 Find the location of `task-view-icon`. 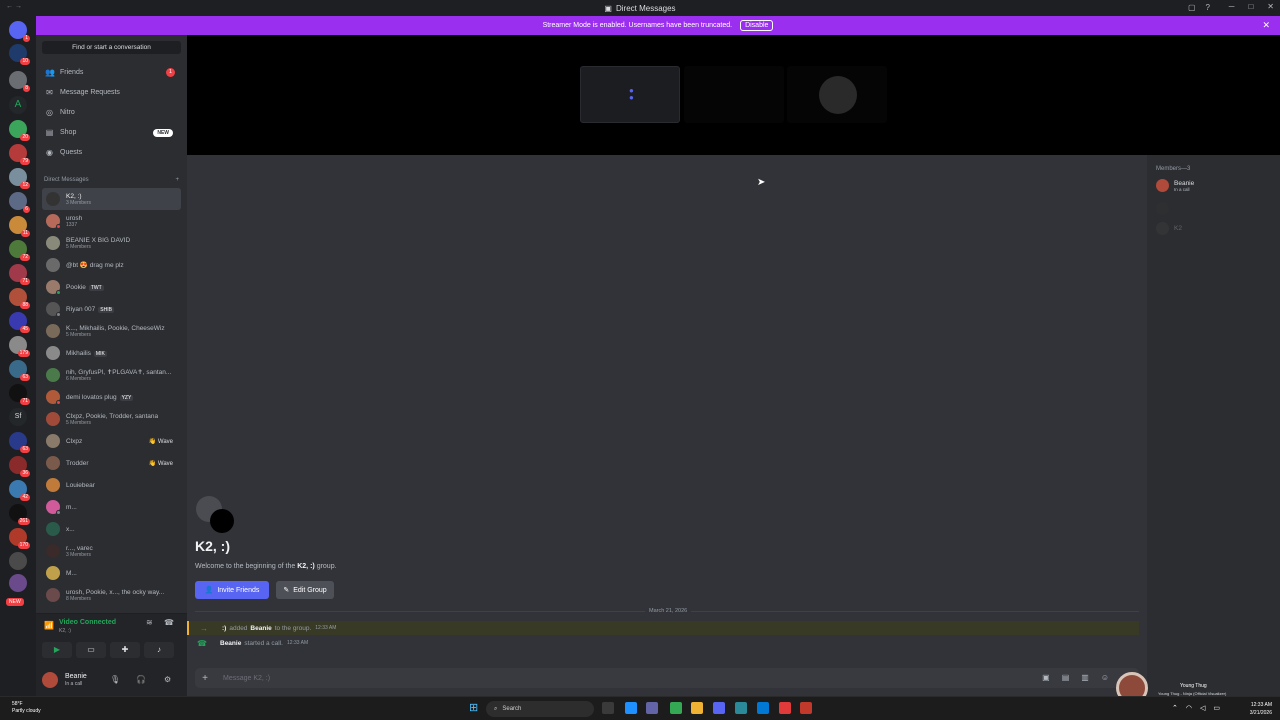

task-view-icon is located at coordinates (608, 708).